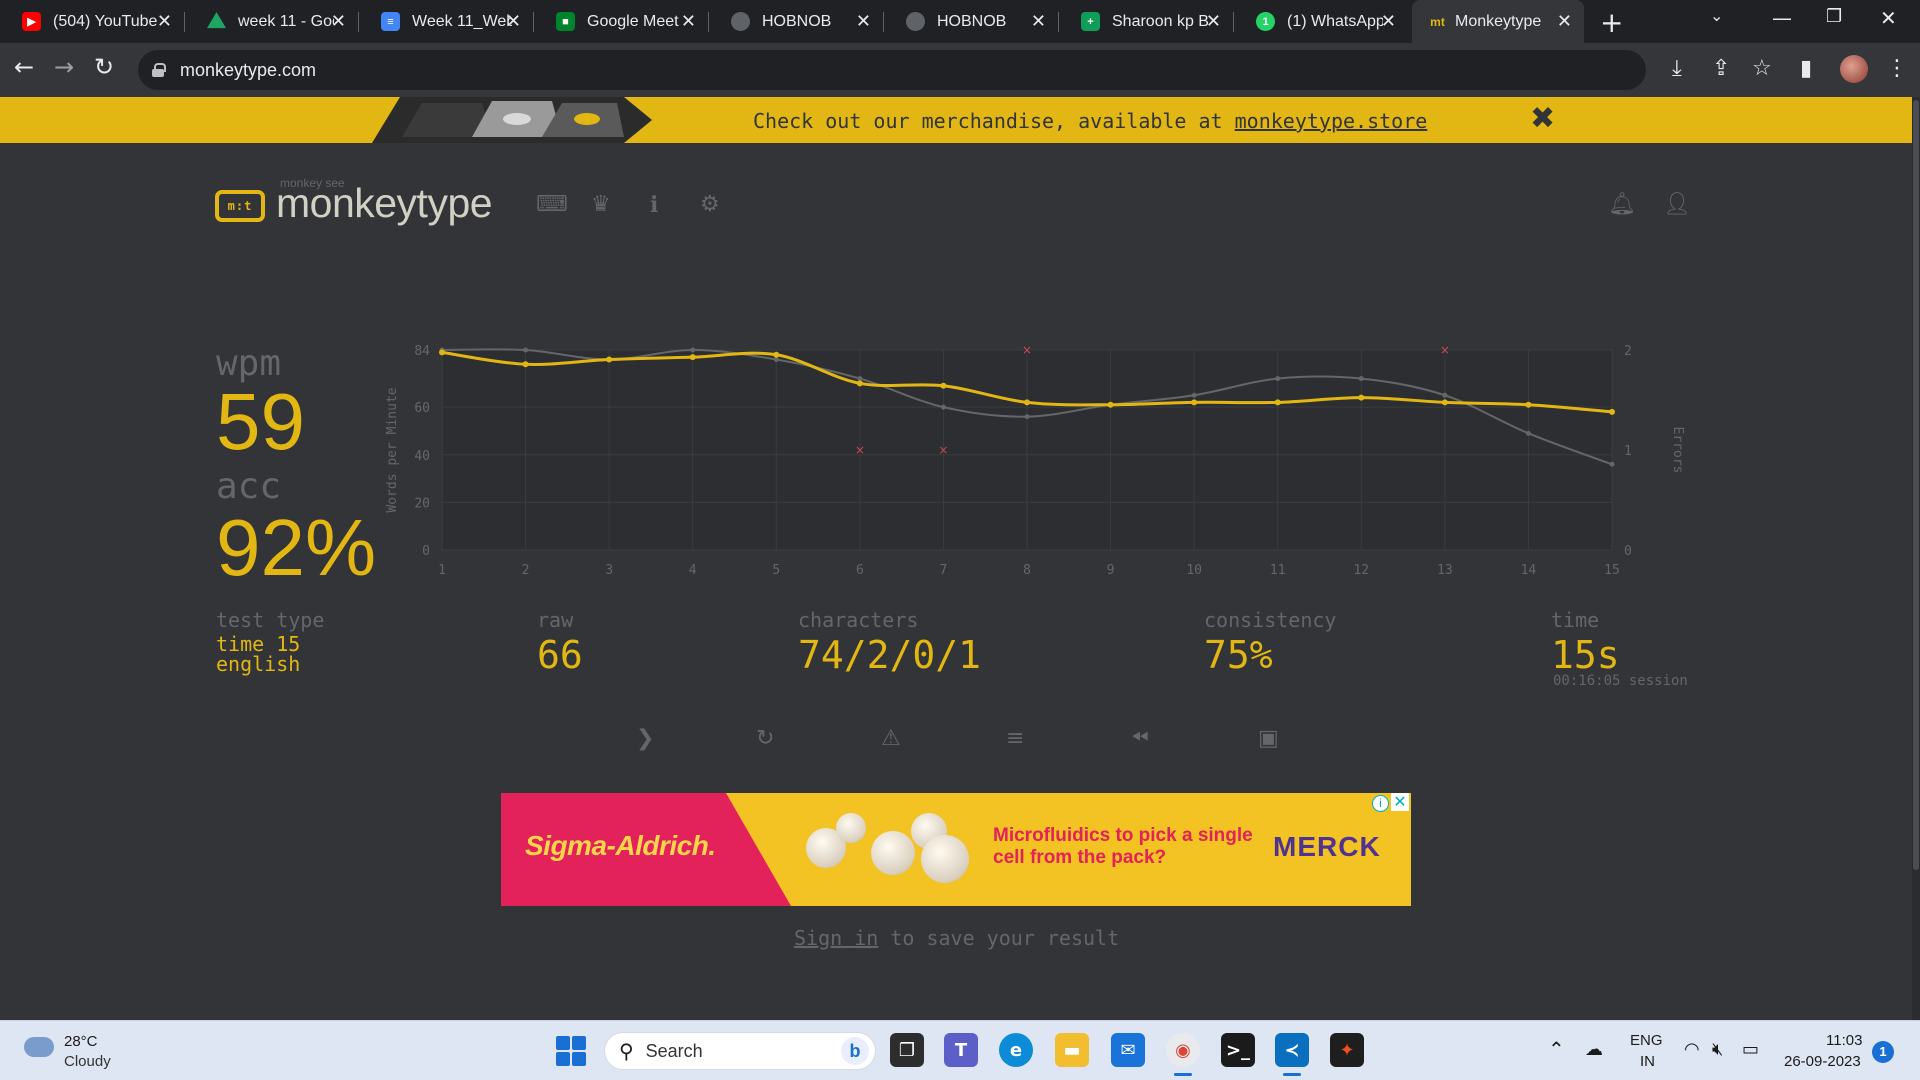 The height and width of the screenshot is (1080, 1920). I want to click on lock-icon, so click(159, 70).